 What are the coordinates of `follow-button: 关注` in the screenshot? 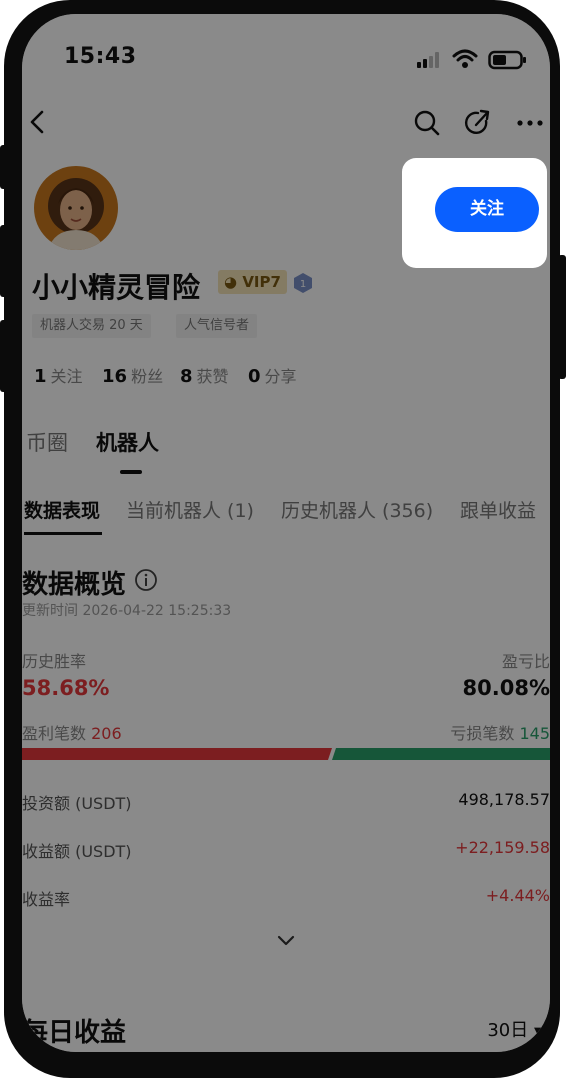 It's located at (487, 209).